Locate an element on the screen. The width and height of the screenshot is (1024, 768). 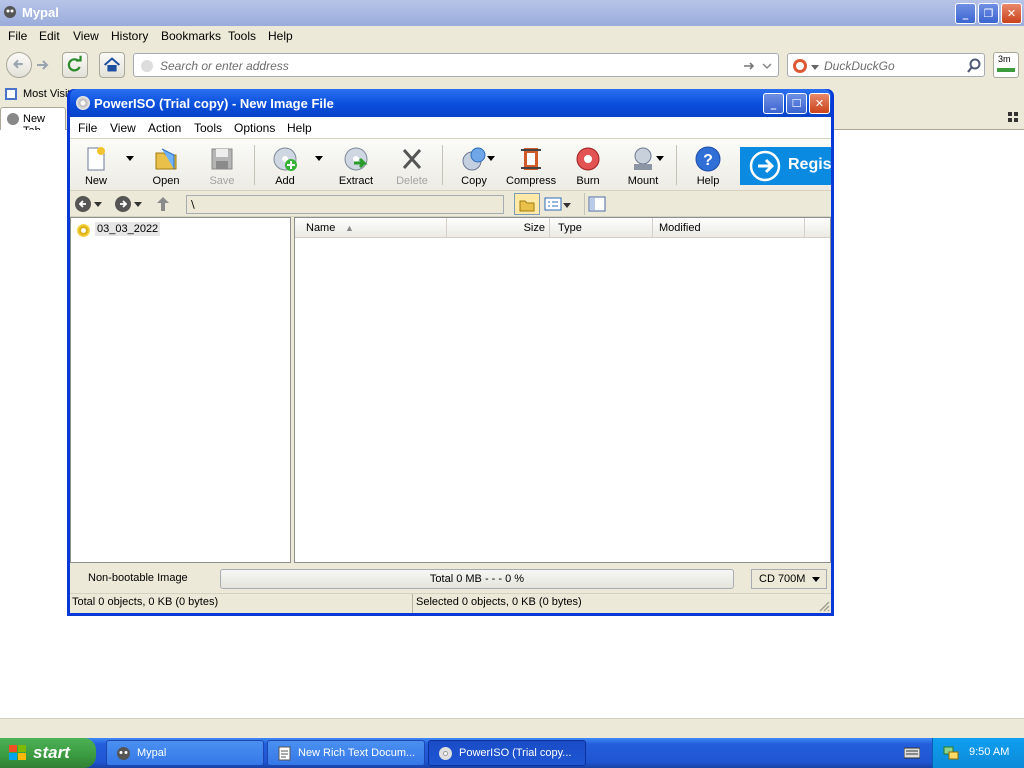
help-button: ? Help is located at coordinates (708, 165).